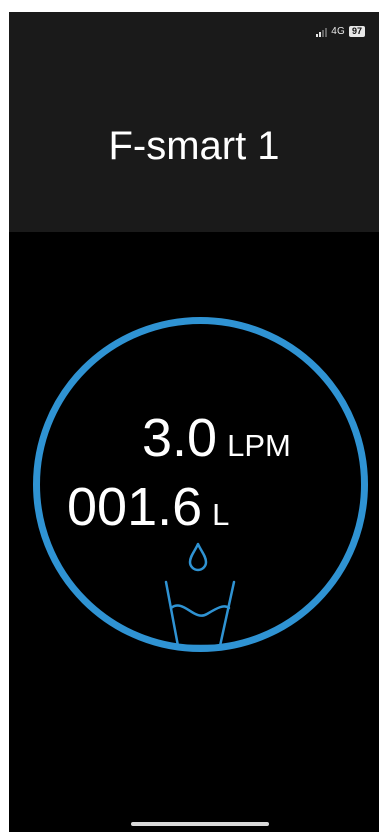 This screenshot has height=832, width=387. I want to click on volume-value: 001.6, so click(135, 507).